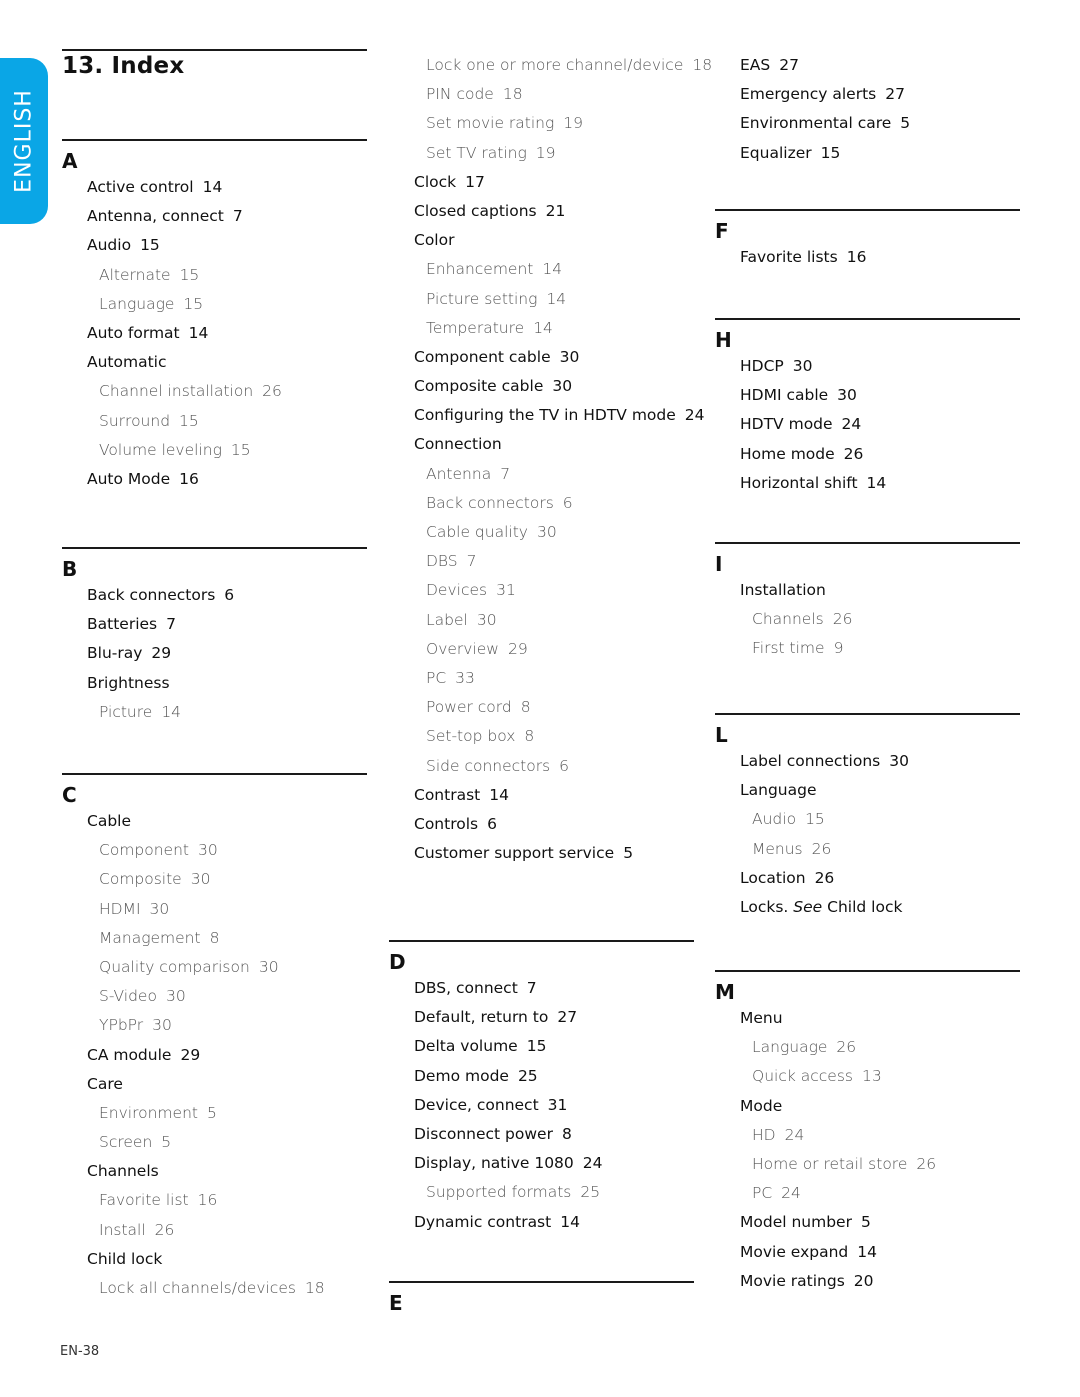 This screenshot has width=1080, height=1397. Describe the element at coordinates (867, 94) in the screenshot. I see `index-entry: Emergency alerts 27` at that location.